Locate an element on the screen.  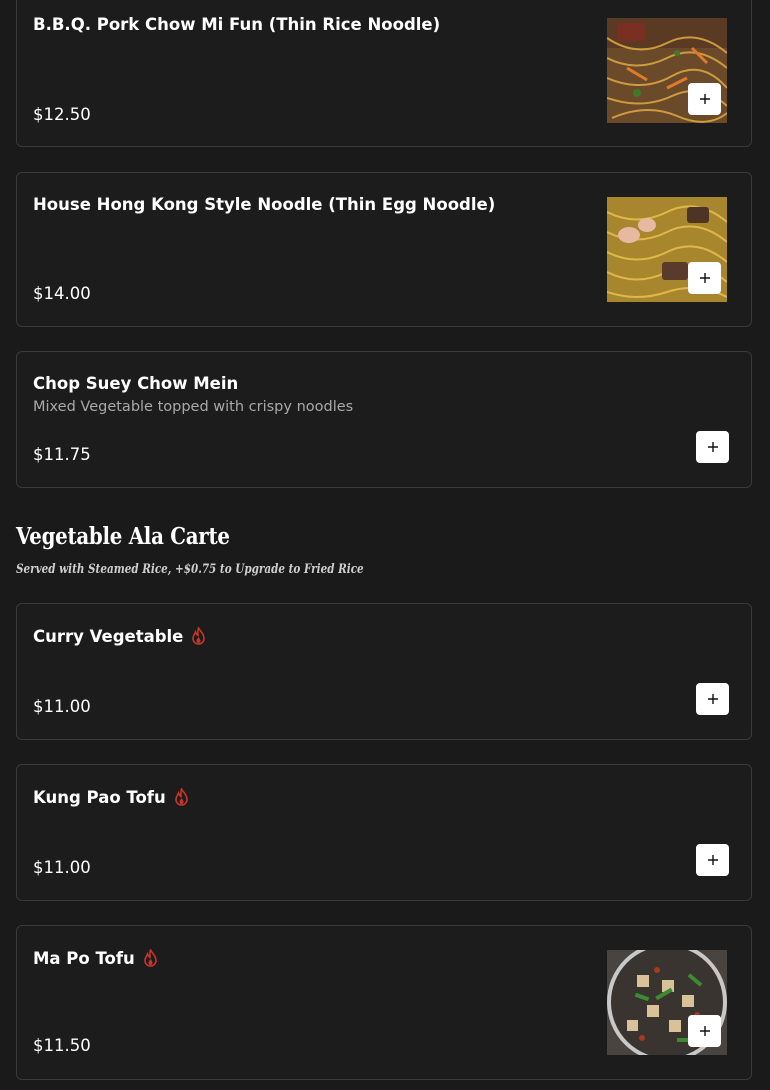
menu-item-card: Ma Po Tofu $11.50 is located at coordinates (384, 1002).